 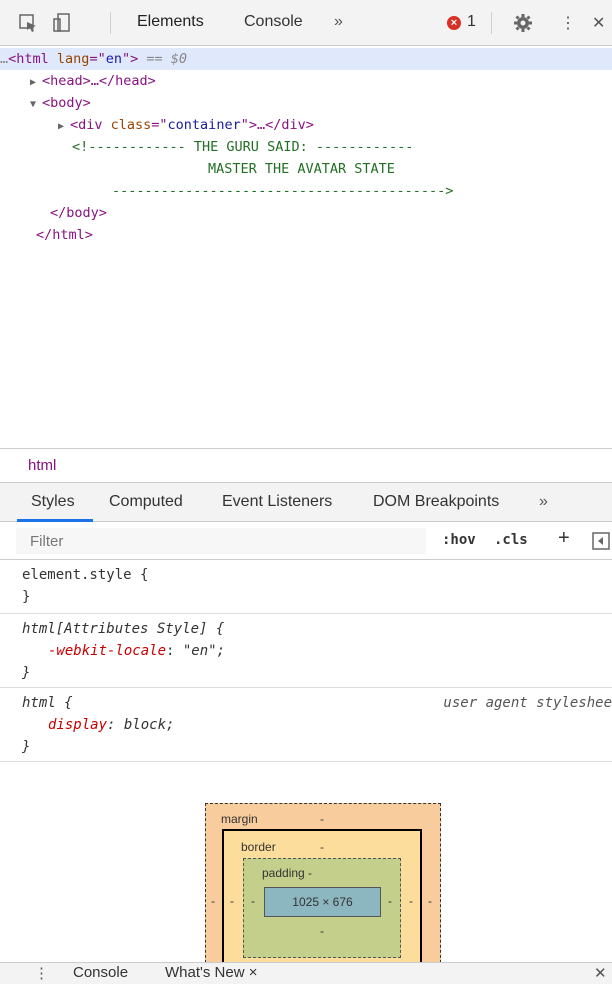 I want to click on tab-console: Console, so click(x=273, y=22).